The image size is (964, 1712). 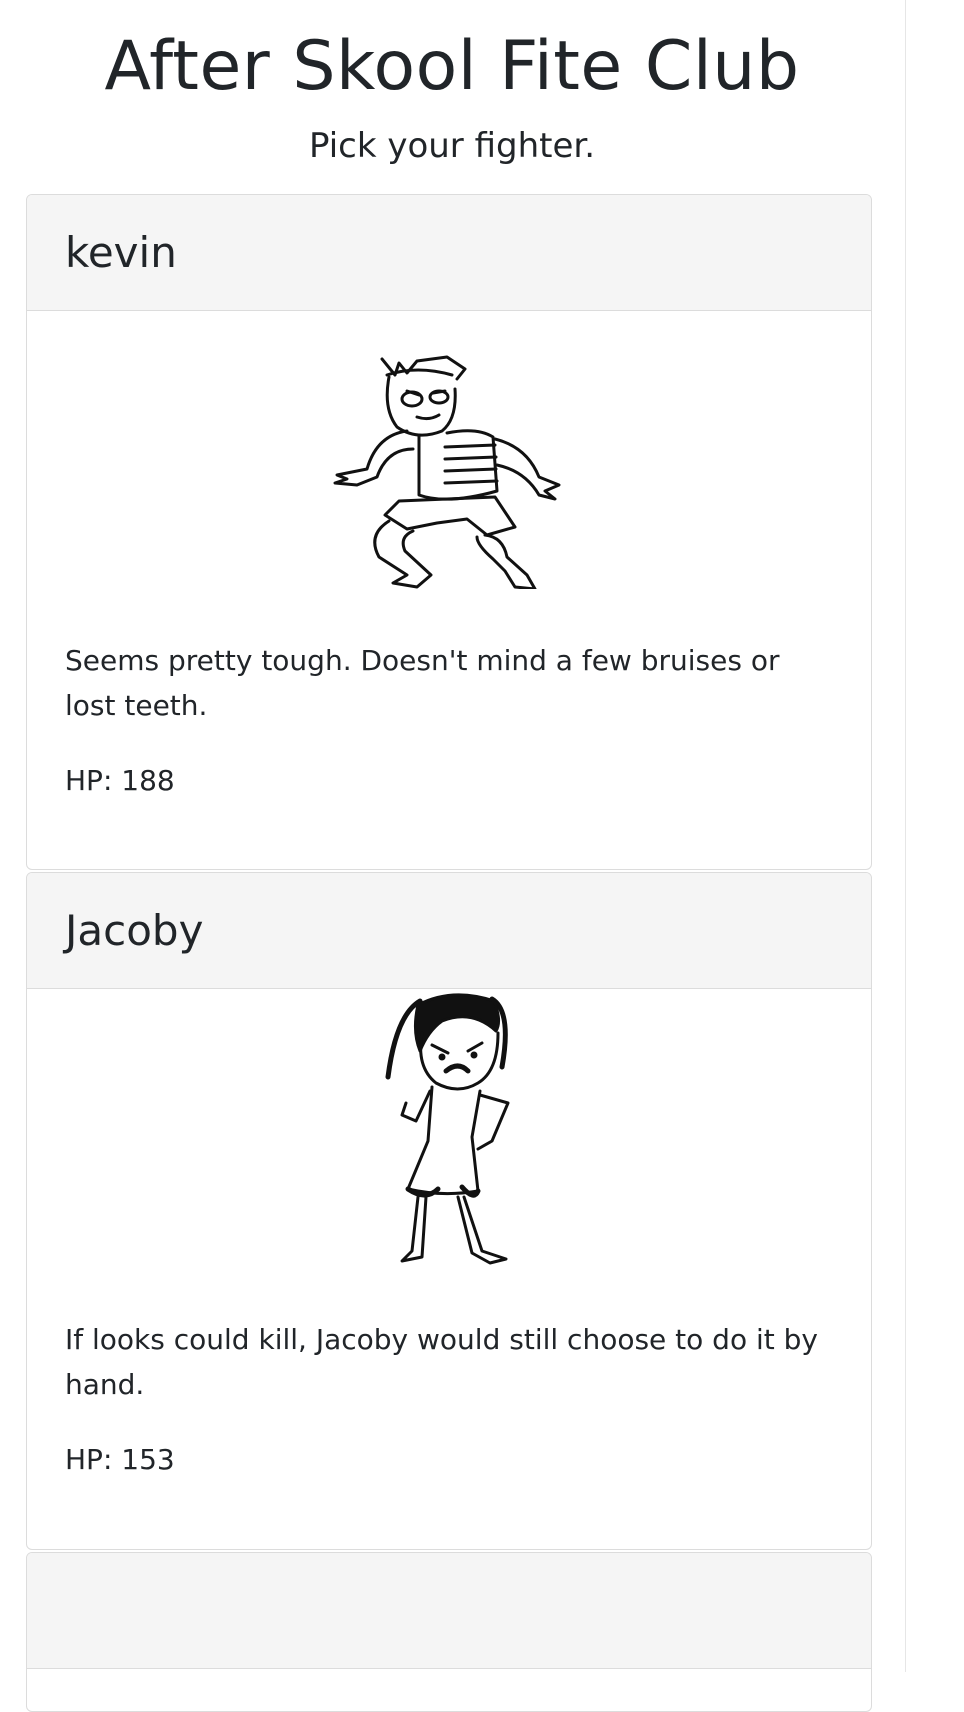 What do you see at coordinates (120, 780) in the screenshot?
I see `fighter-hp: HP: 188` at bounding box center [120, 780].